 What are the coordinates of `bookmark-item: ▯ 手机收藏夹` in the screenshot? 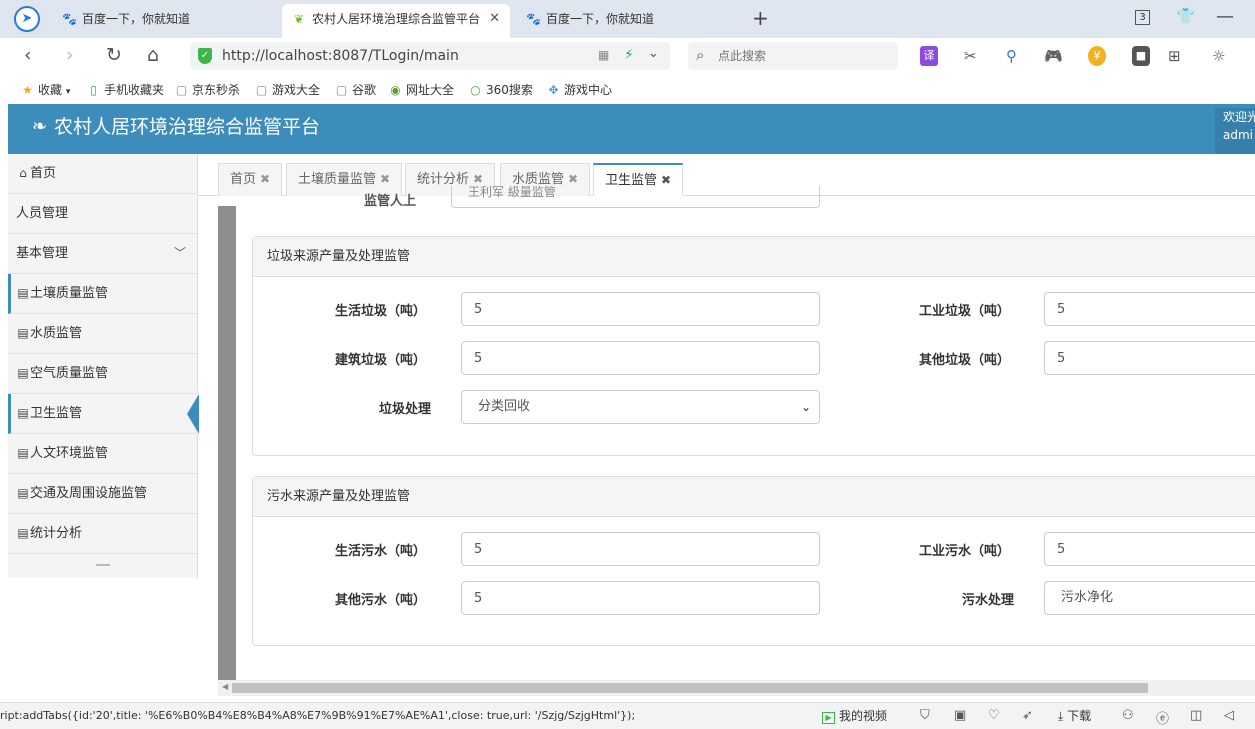 It's located at (125, 89).